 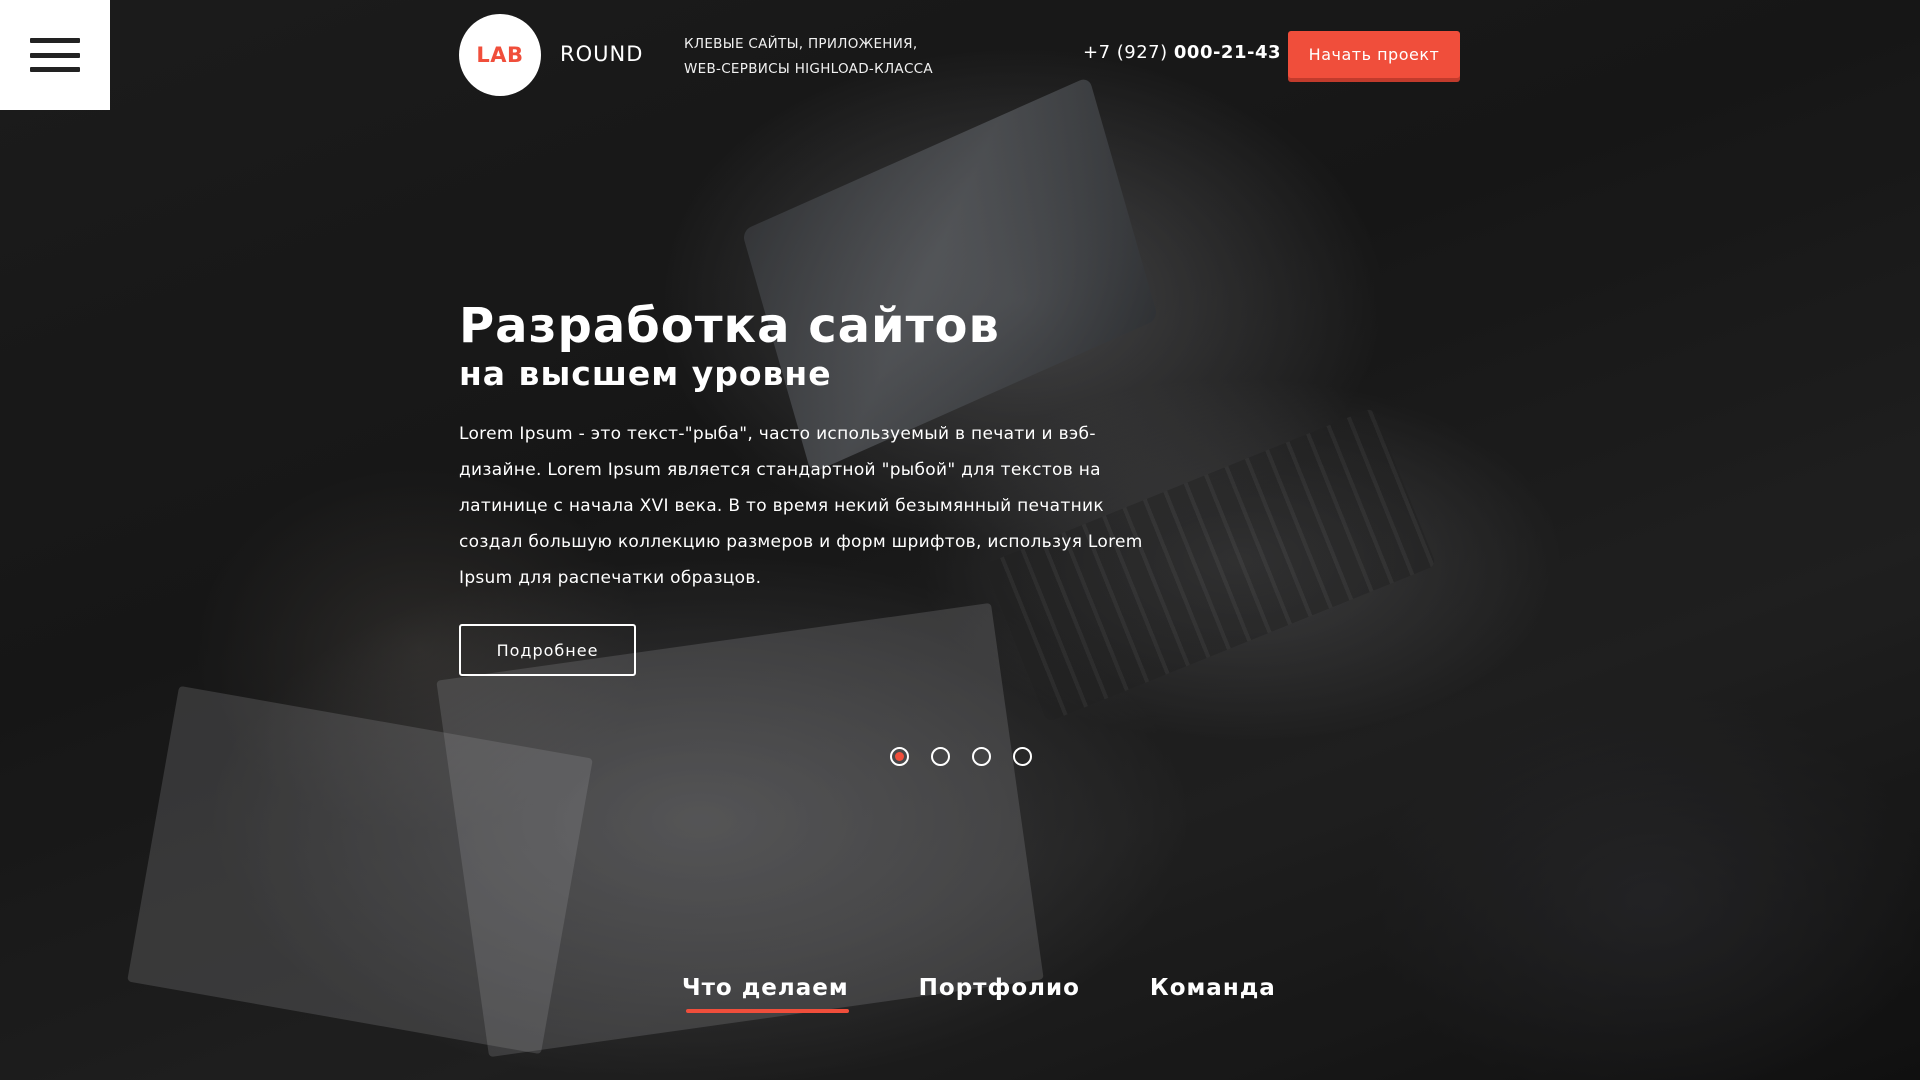 What do you see at coordinates (602, 54) in the screenshot?
I see `logo-round-text: ROUND` at bounding box center [602, 54].